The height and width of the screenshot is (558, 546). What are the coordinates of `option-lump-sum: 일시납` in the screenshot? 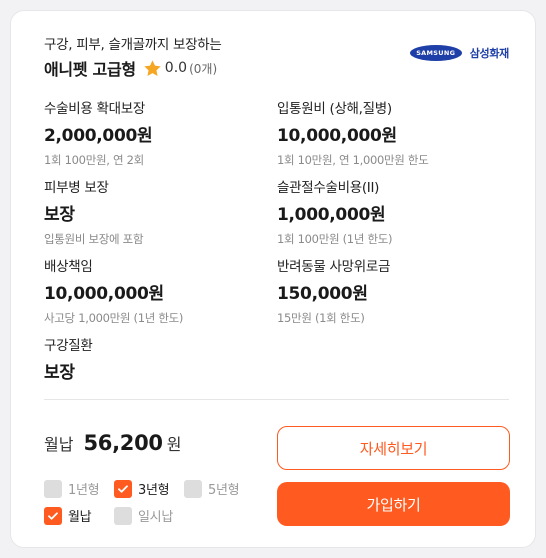 It's located at (143, 515).